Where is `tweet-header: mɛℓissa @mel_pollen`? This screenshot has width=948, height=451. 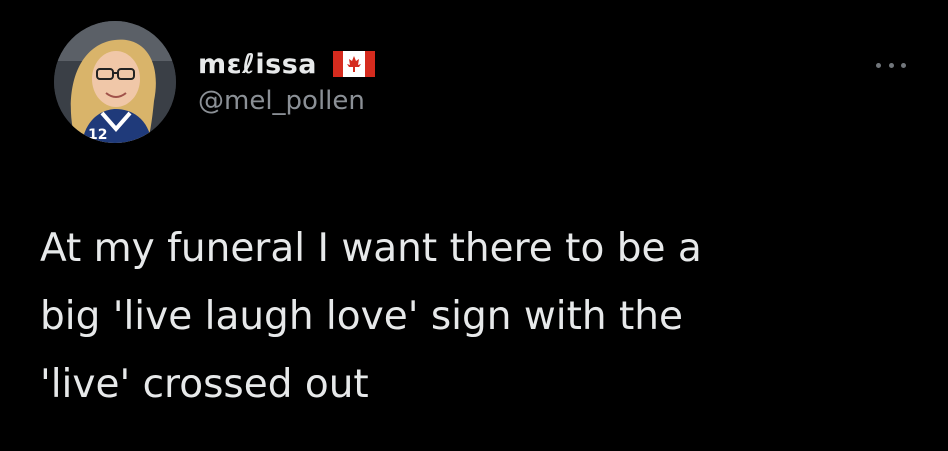
tweet-header: mɛℓissa @mel_pollen is located at coordinates (287, 80).